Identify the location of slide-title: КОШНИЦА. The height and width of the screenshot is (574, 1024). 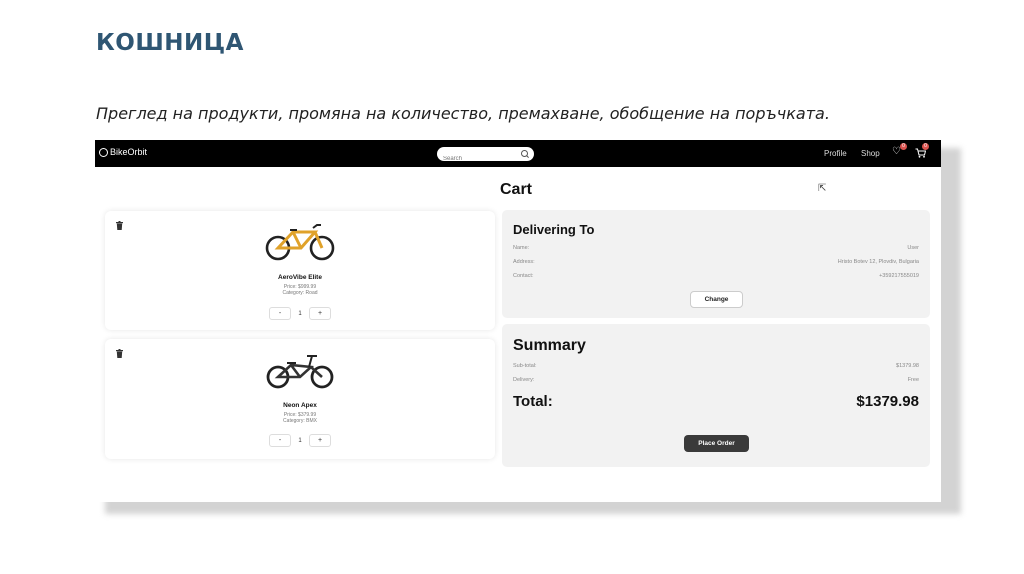
(170, 43).